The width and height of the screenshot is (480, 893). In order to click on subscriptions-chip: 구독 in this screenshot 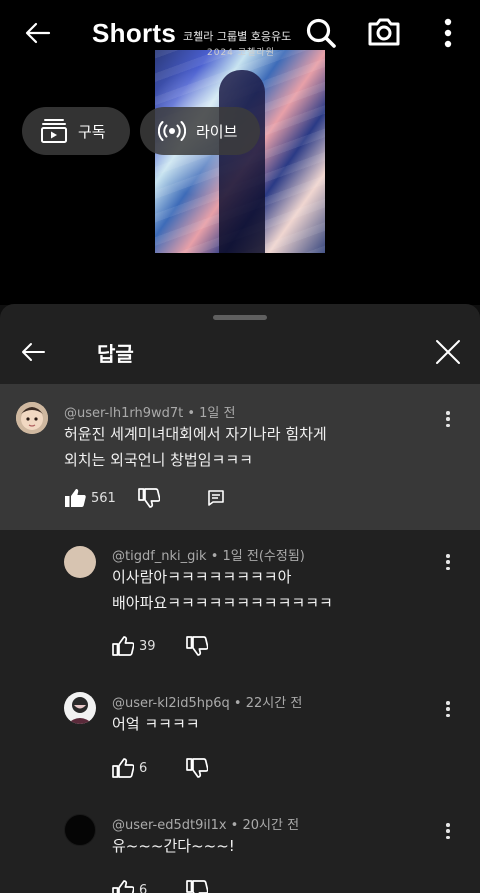, I will do `click(76, 131)`.